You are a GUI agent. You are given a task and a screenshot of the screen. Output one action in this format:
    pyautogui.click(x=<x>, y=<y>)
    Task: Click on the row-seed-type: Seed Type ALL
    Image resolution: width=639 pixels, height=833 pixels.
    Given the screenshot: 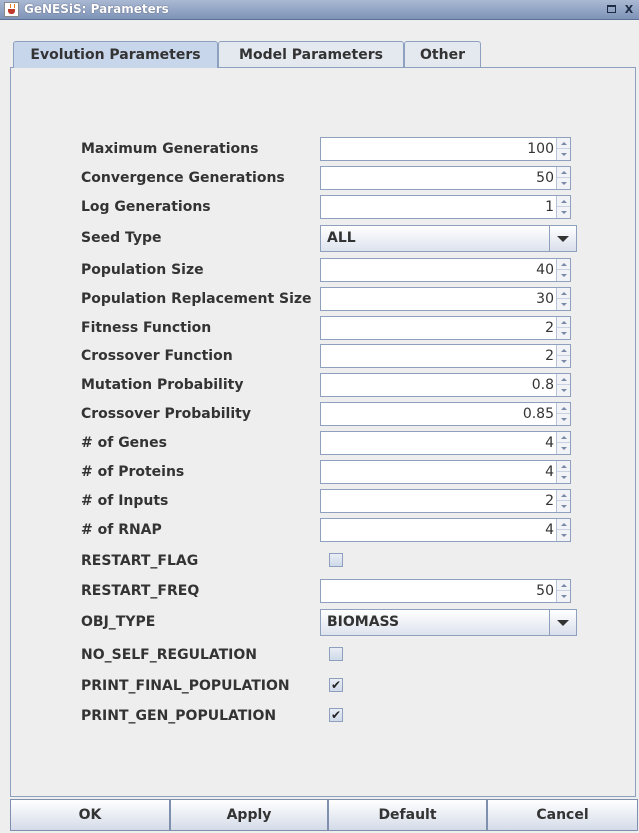 What is the action you would take?
    pyautogui.click(x=319, y=238)
    